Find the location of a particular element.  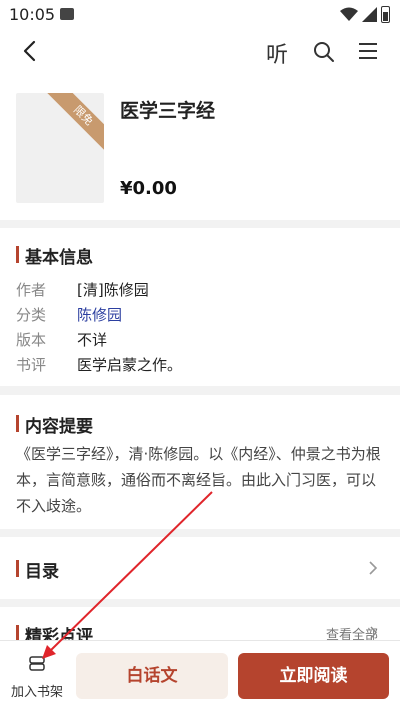

toc-title: 目录 is located at coordinates (37, 569).